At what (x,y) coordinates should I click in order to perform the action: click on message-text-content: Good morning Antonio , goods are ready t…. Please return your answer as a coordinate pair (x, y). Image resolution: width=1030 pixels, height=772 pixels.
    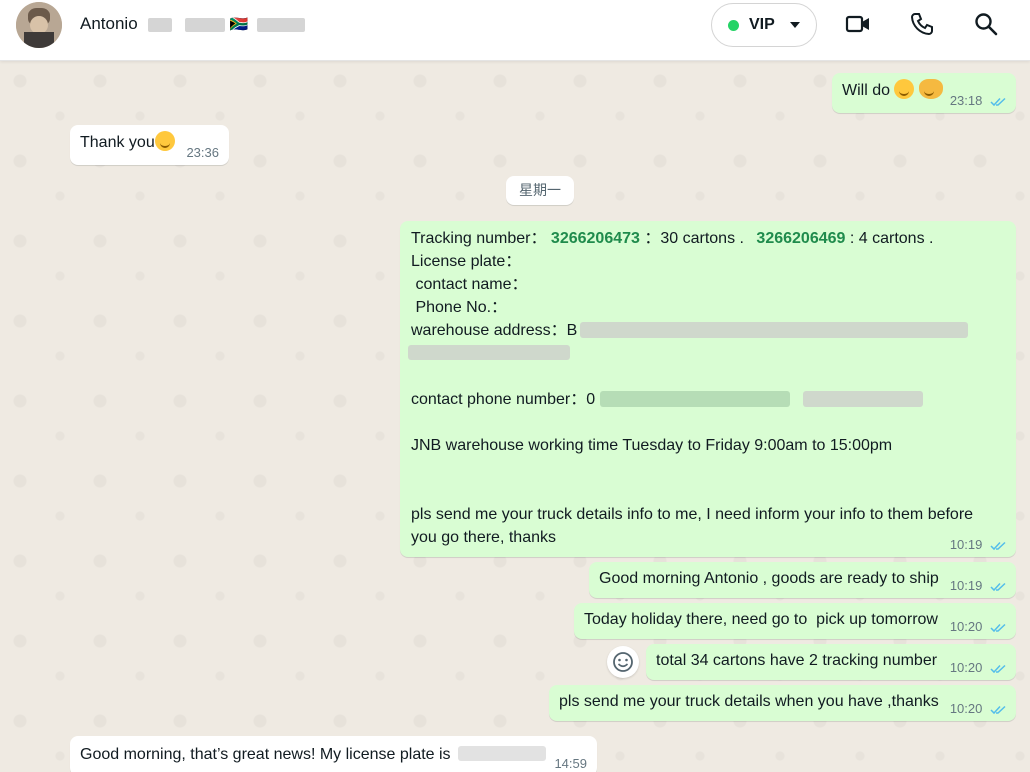
    Looking at the image, I should click on (769, 578).